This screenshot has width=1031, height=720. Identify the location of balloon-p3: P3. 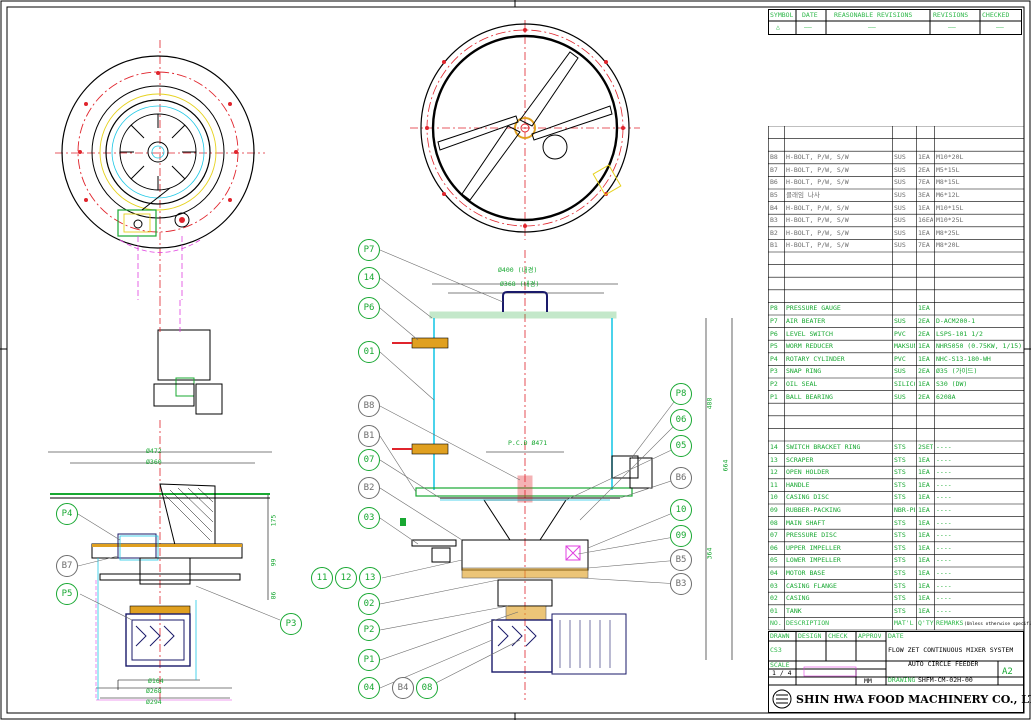
(291, 624).